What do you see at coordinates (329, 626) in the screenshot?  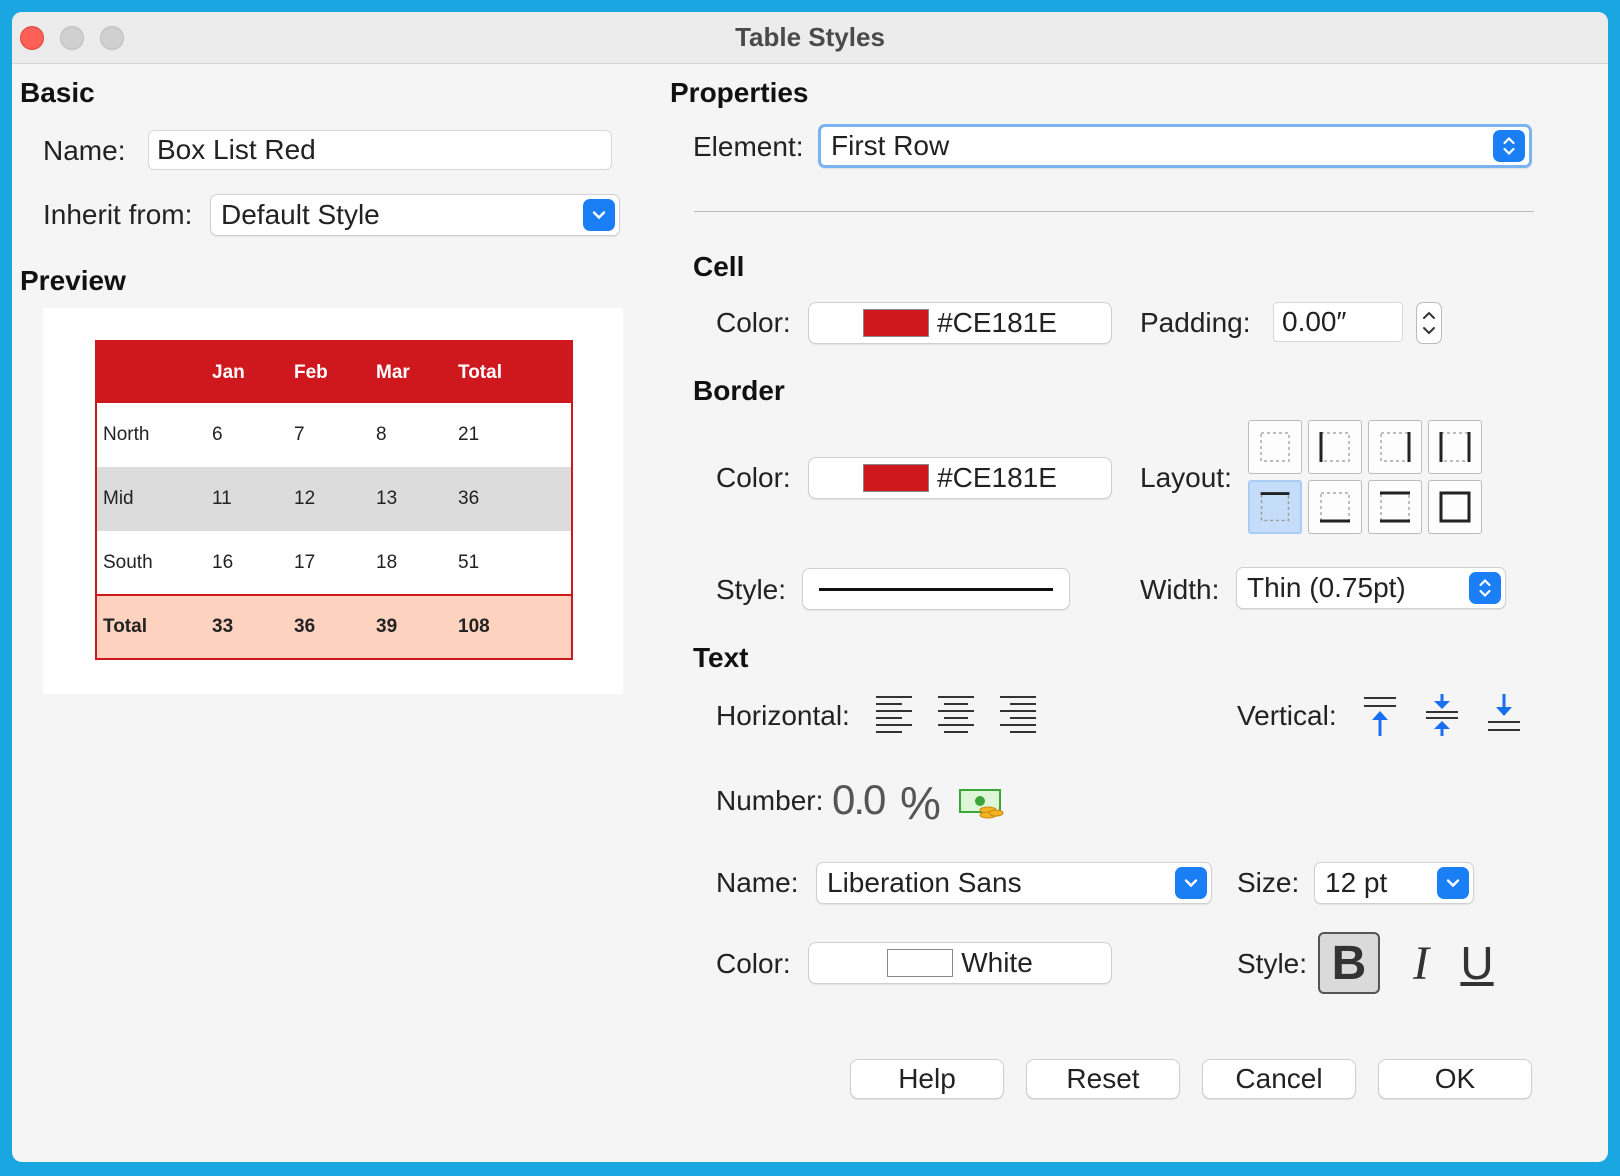 I see `preview-total-cell: 36` at bounding box center [329, 626].